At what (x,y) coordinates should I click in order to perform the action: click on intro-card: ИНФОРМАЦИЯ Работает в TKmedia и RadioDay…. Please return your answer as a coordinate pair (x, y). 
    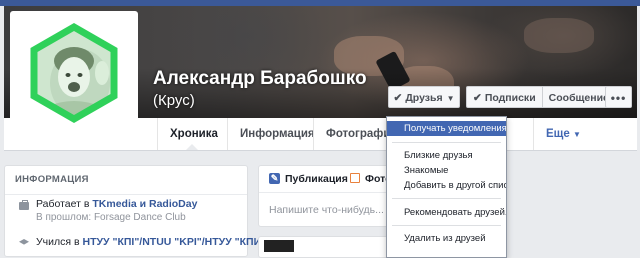
    Looking at the image, I should click on (135, 211).